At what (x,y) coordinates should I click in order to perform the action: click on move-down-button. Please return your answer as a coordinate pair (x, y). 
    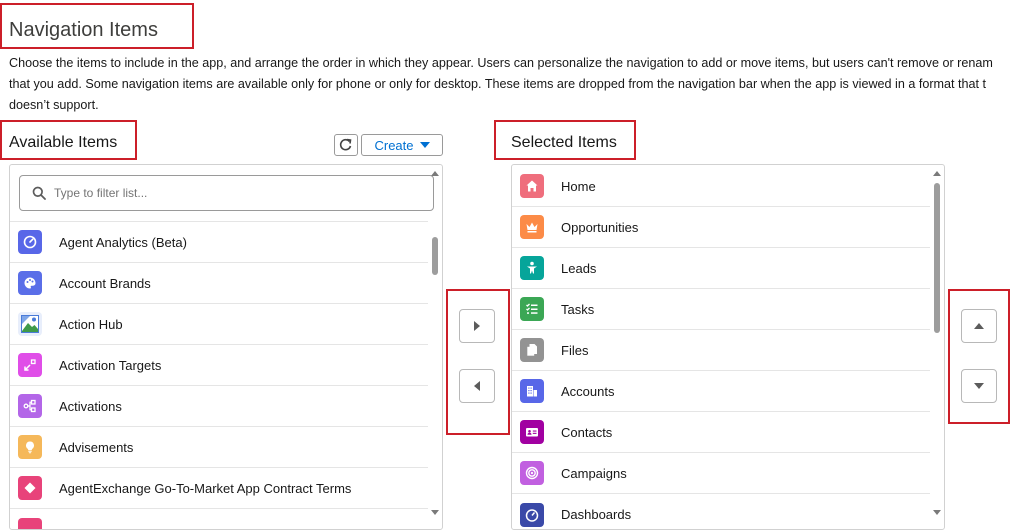
    Looking at the image, I should click on (979, 386).